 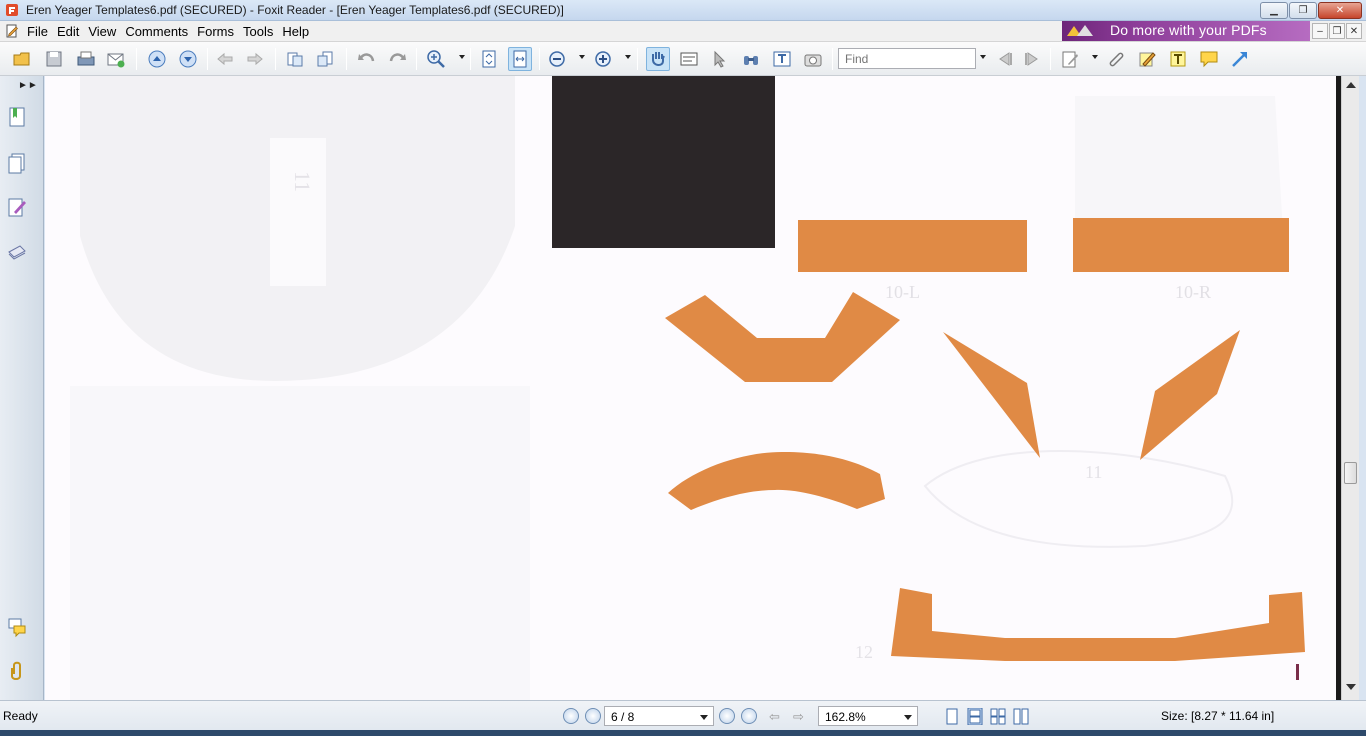 What do you see at coordinates (462, 57) in the screenshot?
I see `zoom-in-dropdown` at bounding box center [462, 57].